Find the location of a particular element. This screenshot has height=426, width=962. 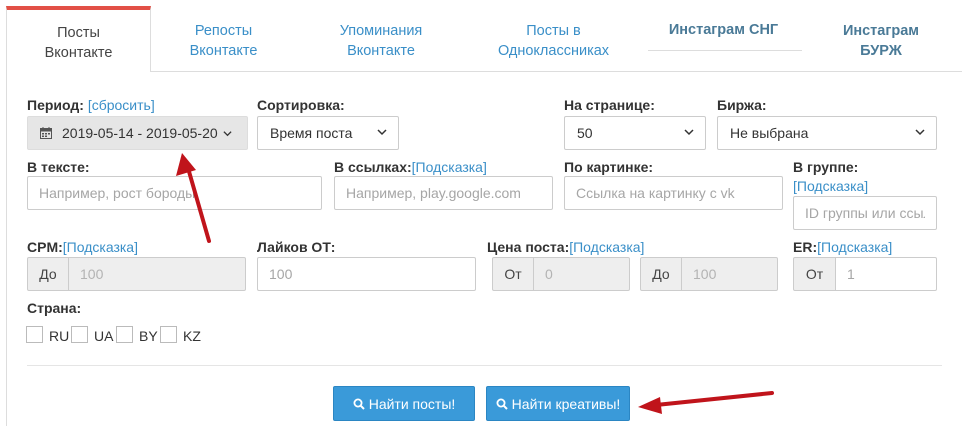

find-posts-button: Найти посты! is located at coordinates (404, 403).